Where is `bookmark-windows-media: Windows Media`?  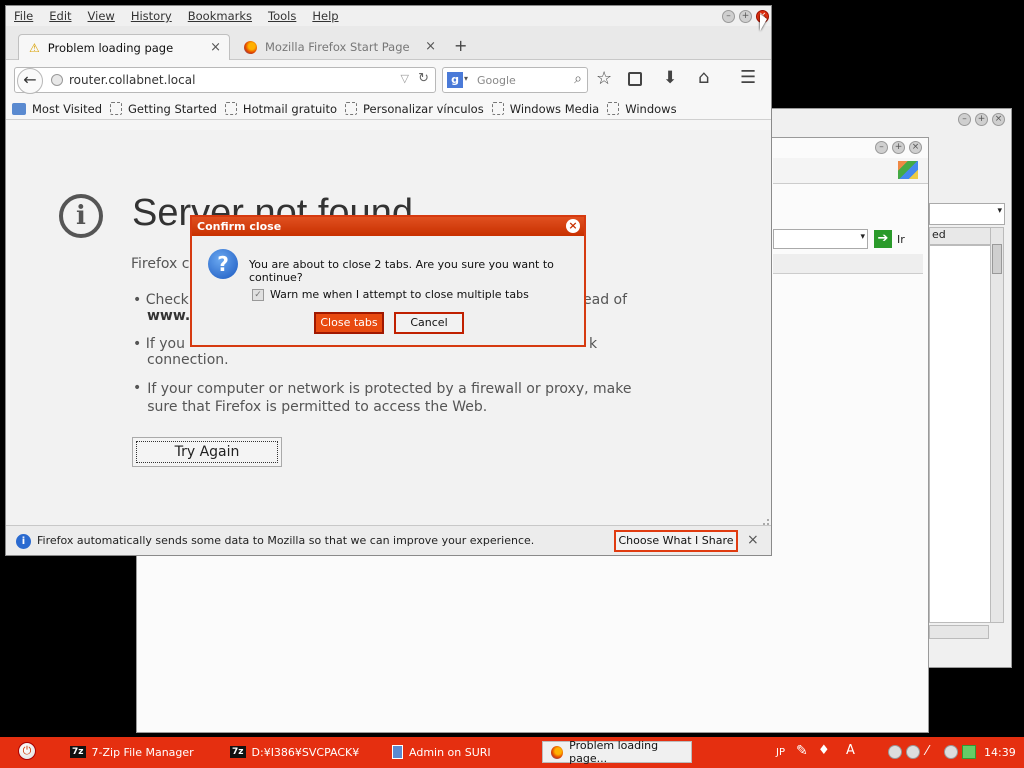
bookmark-windows-media: Windows Media is located at coordinates (545, 109).